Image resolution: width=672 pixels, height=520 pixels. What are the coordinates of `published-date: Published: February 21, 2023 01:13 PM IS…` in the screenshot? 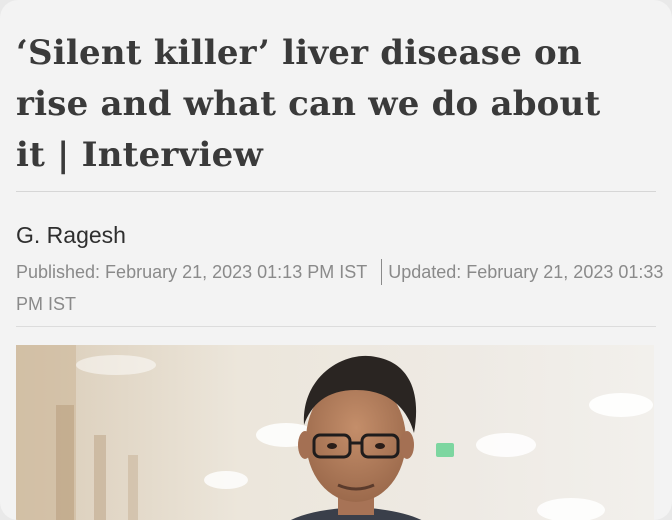 It's located at (192, 272).